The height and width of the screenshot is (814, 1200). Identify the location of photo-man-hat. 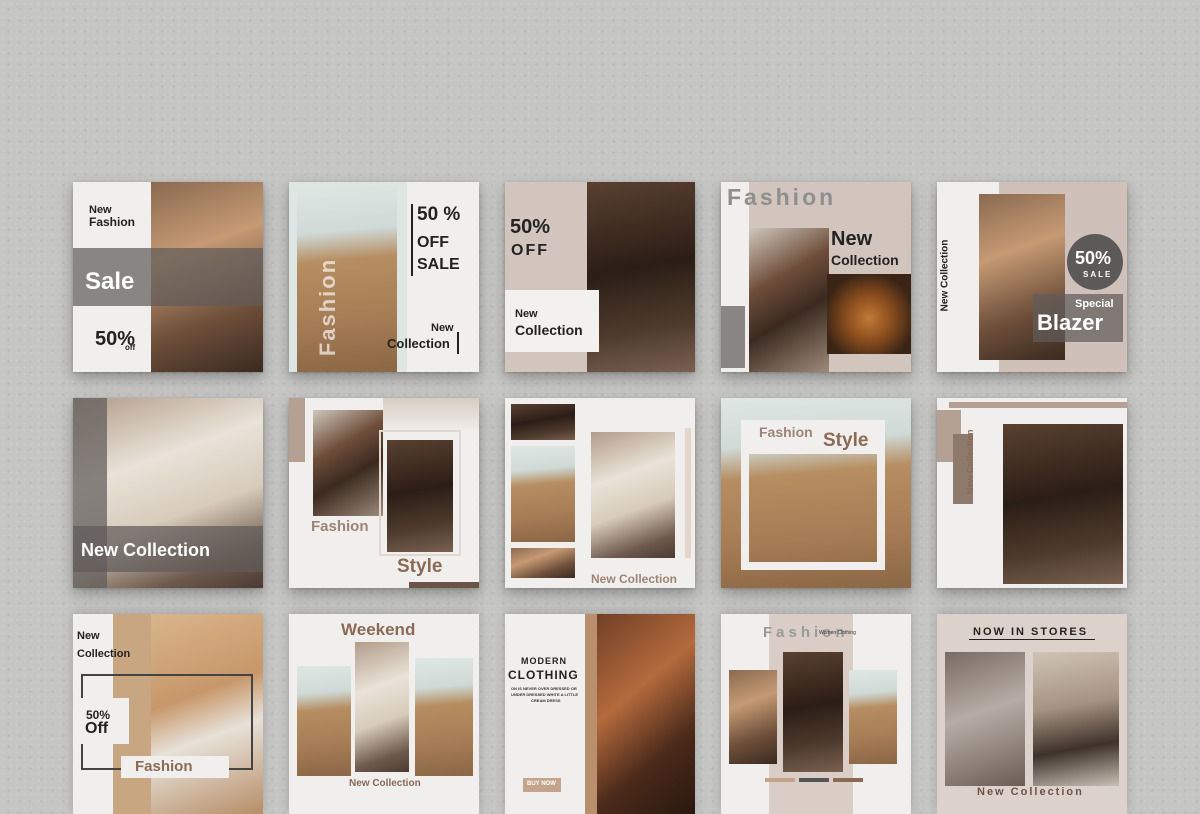
(348, 463).